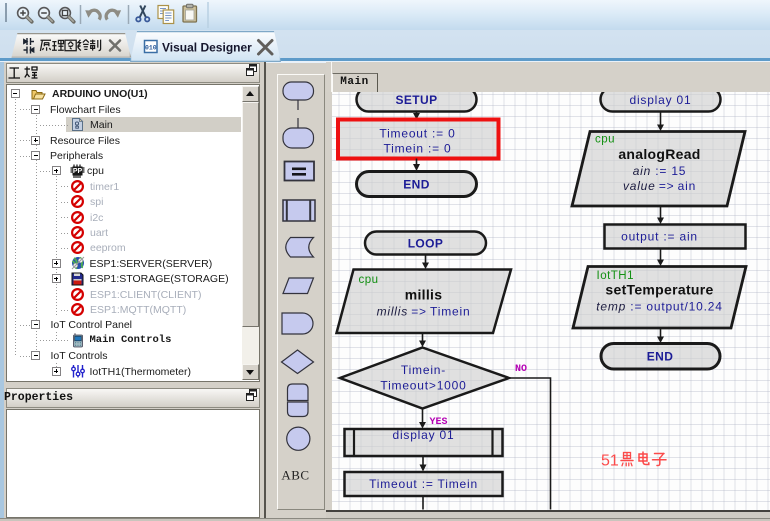  What do you see at coordinates (78, 171) in the screenshot?
I see `svg-text: PP` at bounding box center [78, 171].